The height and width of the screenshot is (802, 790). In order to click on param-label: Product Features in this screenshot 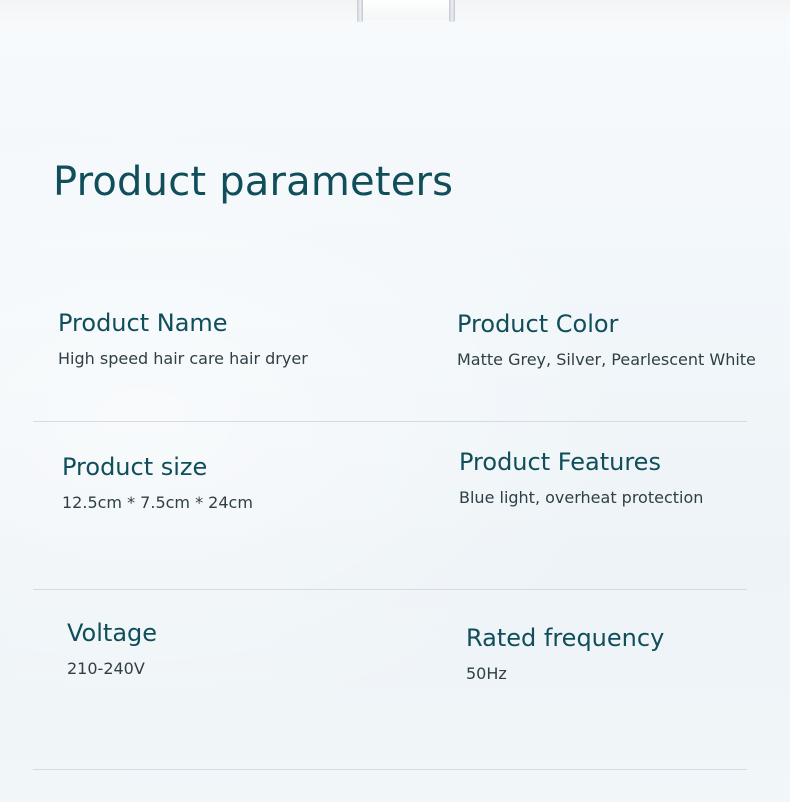, I will do `click(560, 462)`.